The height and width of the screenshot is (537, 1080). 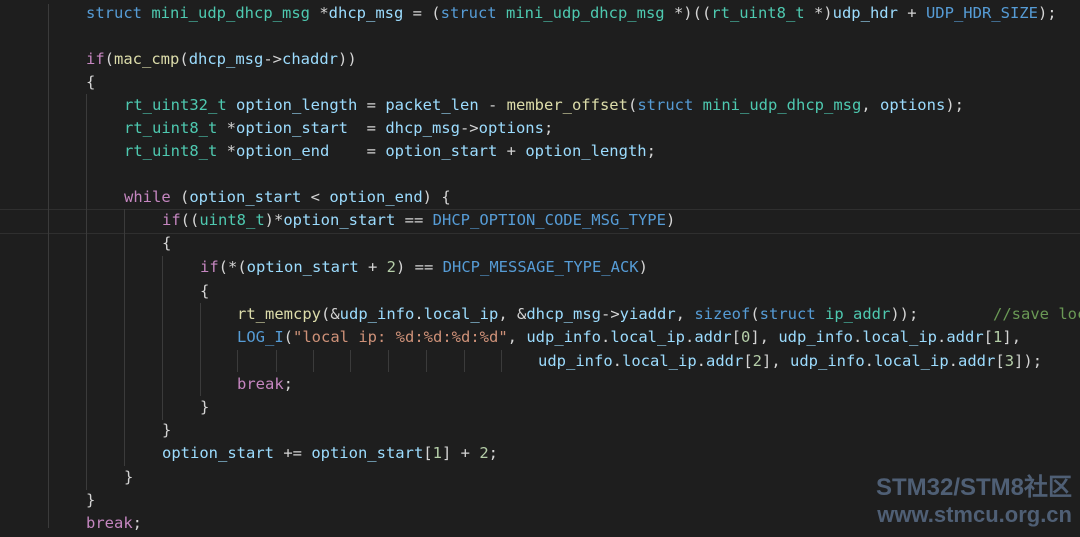 I want to click on code-token: "local ip: %d:%d:%d:%d", so click(x=400, y=337).